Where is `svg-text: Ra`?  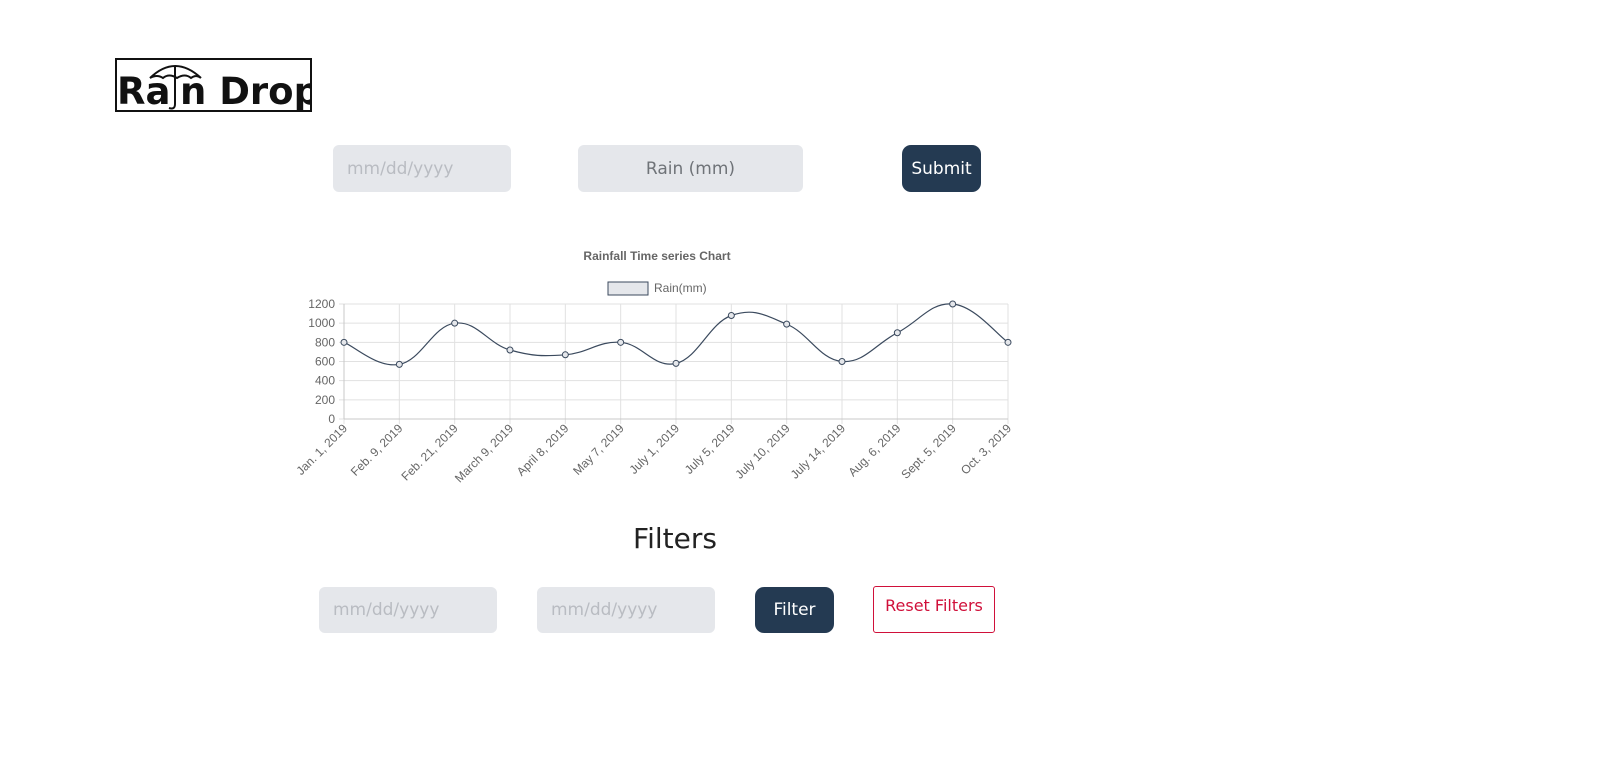
svg-text: Ra is located at coordinates (143, 90).